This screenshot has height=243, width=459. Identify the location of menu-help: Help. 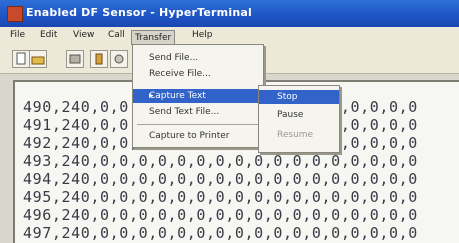
(202, 35).